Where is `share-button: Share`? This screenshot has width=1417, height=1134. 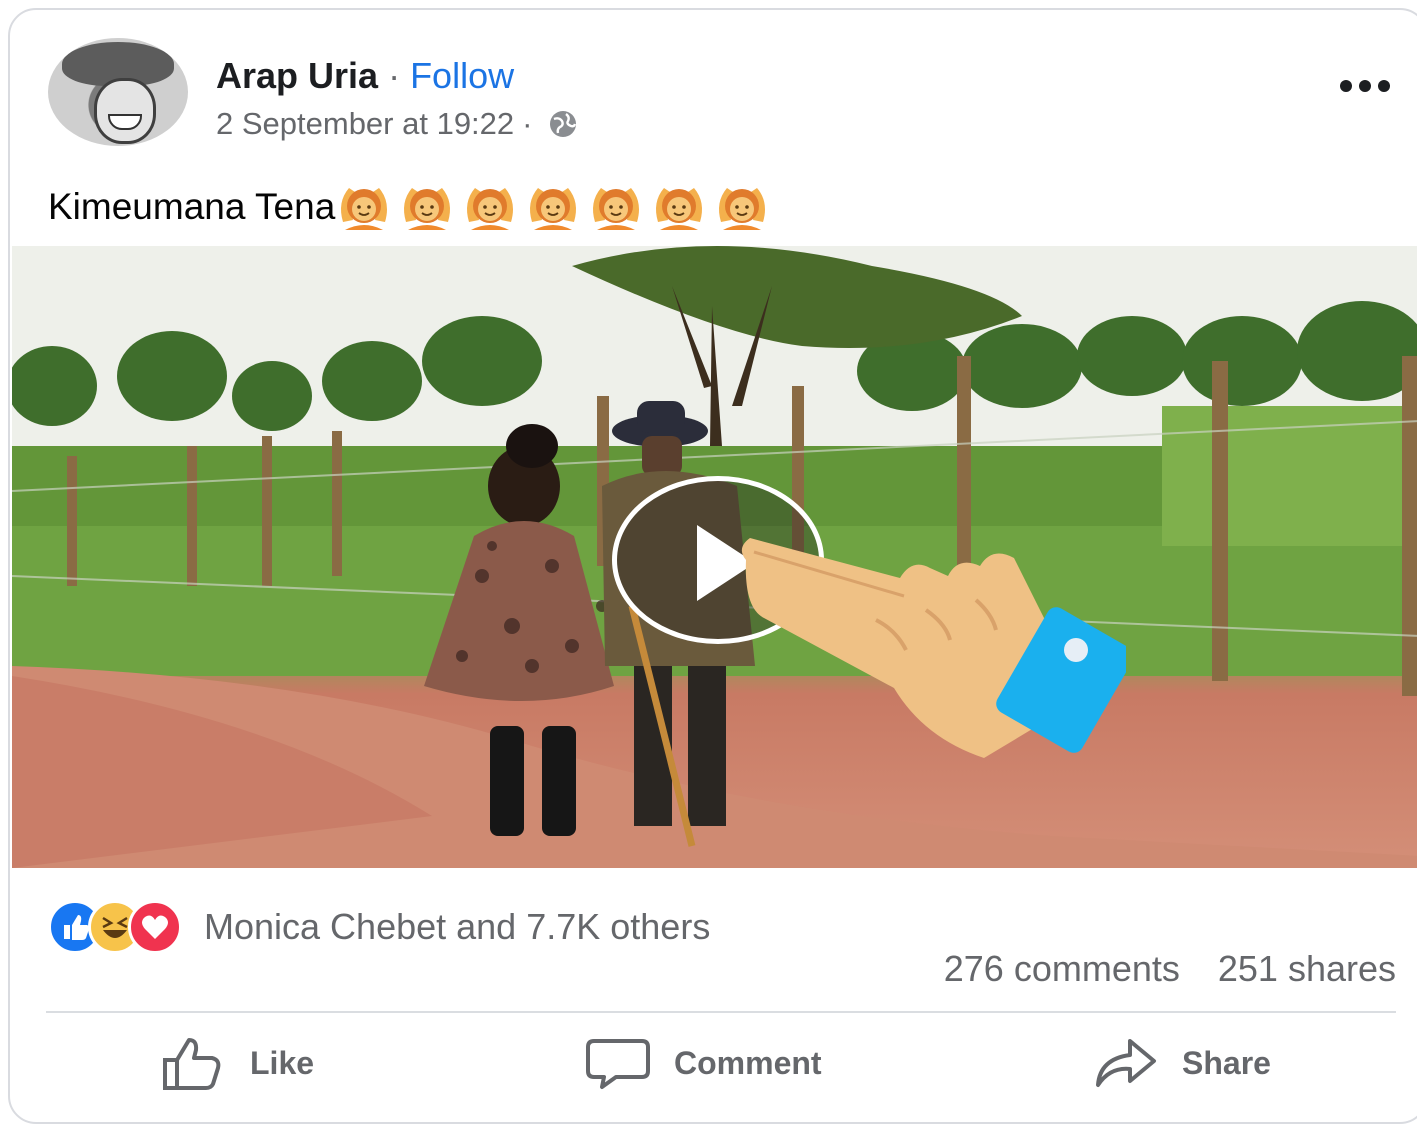
share-button: Share is located at coordinates (1182, 1063).